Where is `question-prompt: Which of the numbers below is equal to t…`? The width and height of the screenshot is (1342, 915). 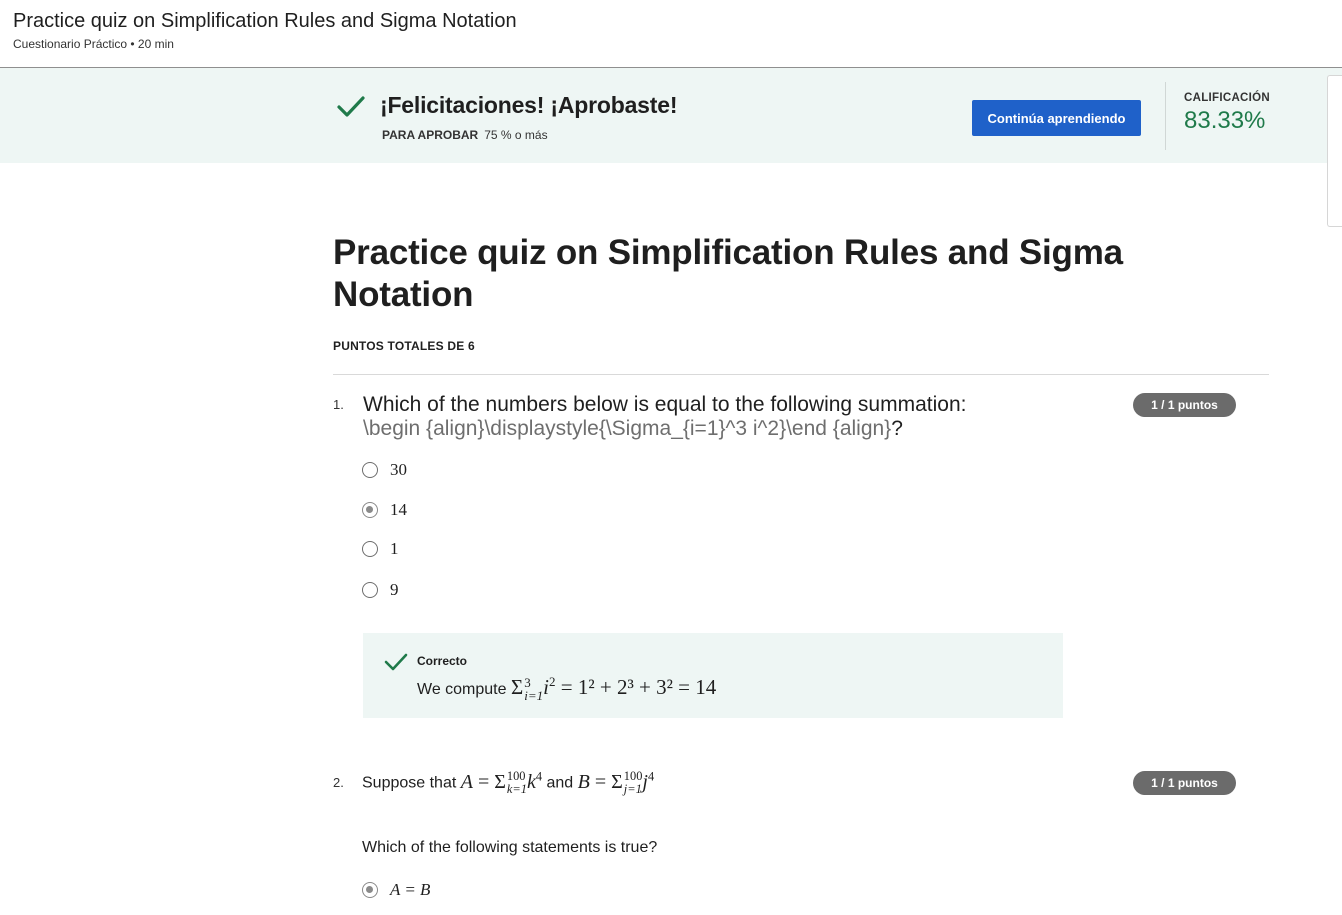 question-prompt: Which of the numbers below is equal to t… is located at coordinates (665, 404).